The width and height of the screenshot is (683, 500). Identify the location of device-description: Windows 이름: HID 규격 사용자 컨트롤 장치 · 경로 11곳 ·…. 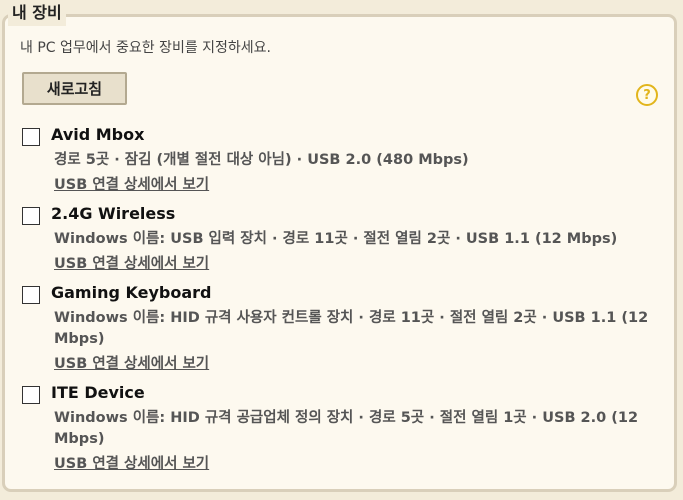
(351, 328).